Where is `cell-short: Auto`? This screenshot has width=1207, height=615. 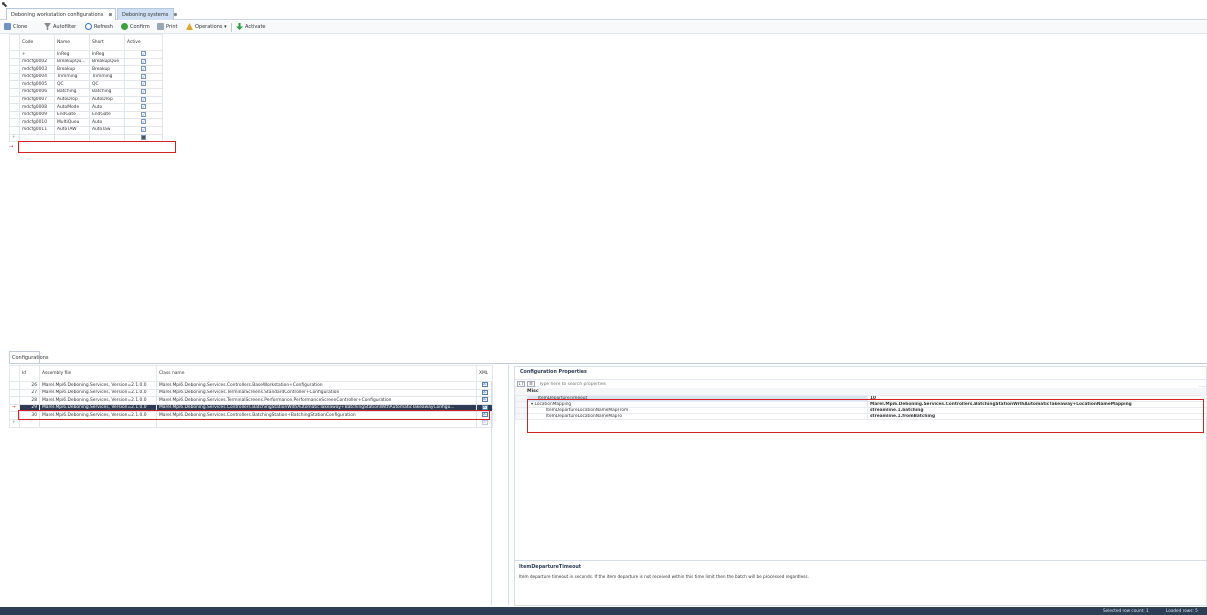
cell-short: Auto is located at coordinates (107, 107).